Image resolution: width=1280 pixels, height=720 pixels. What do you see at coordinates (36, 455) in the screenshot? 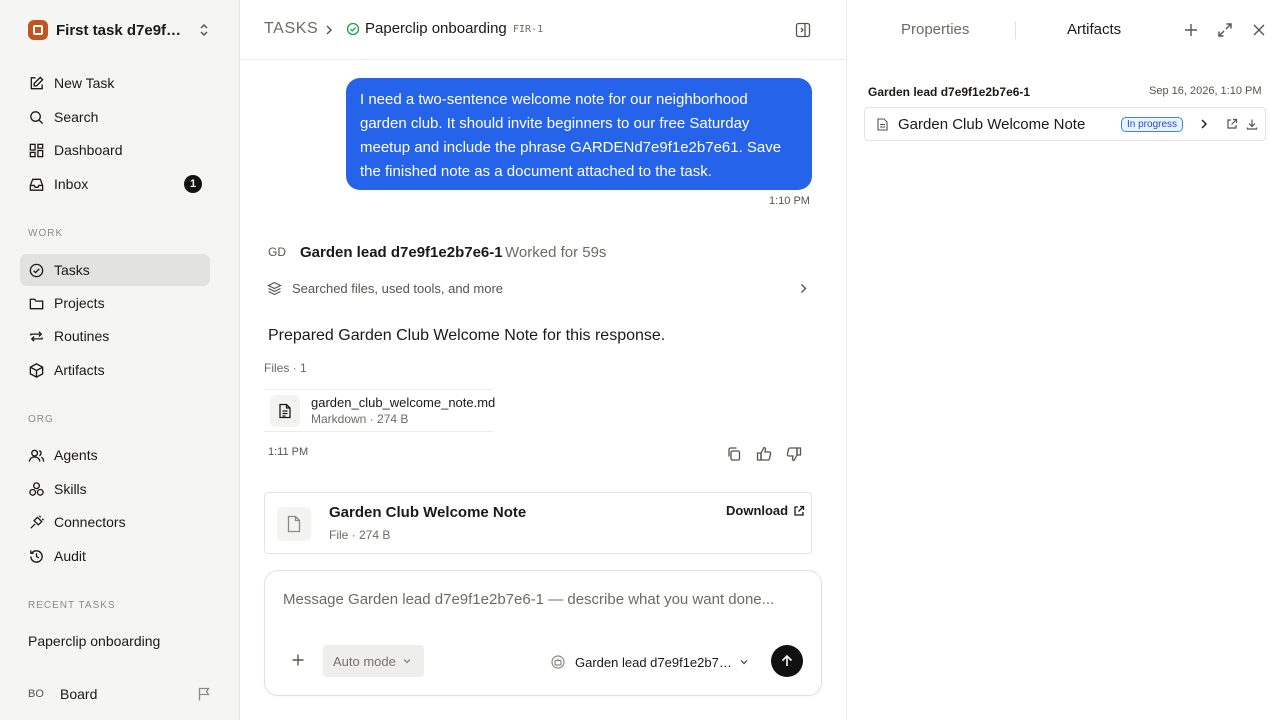
I see `users-icon` at bounding box center [36, 455].